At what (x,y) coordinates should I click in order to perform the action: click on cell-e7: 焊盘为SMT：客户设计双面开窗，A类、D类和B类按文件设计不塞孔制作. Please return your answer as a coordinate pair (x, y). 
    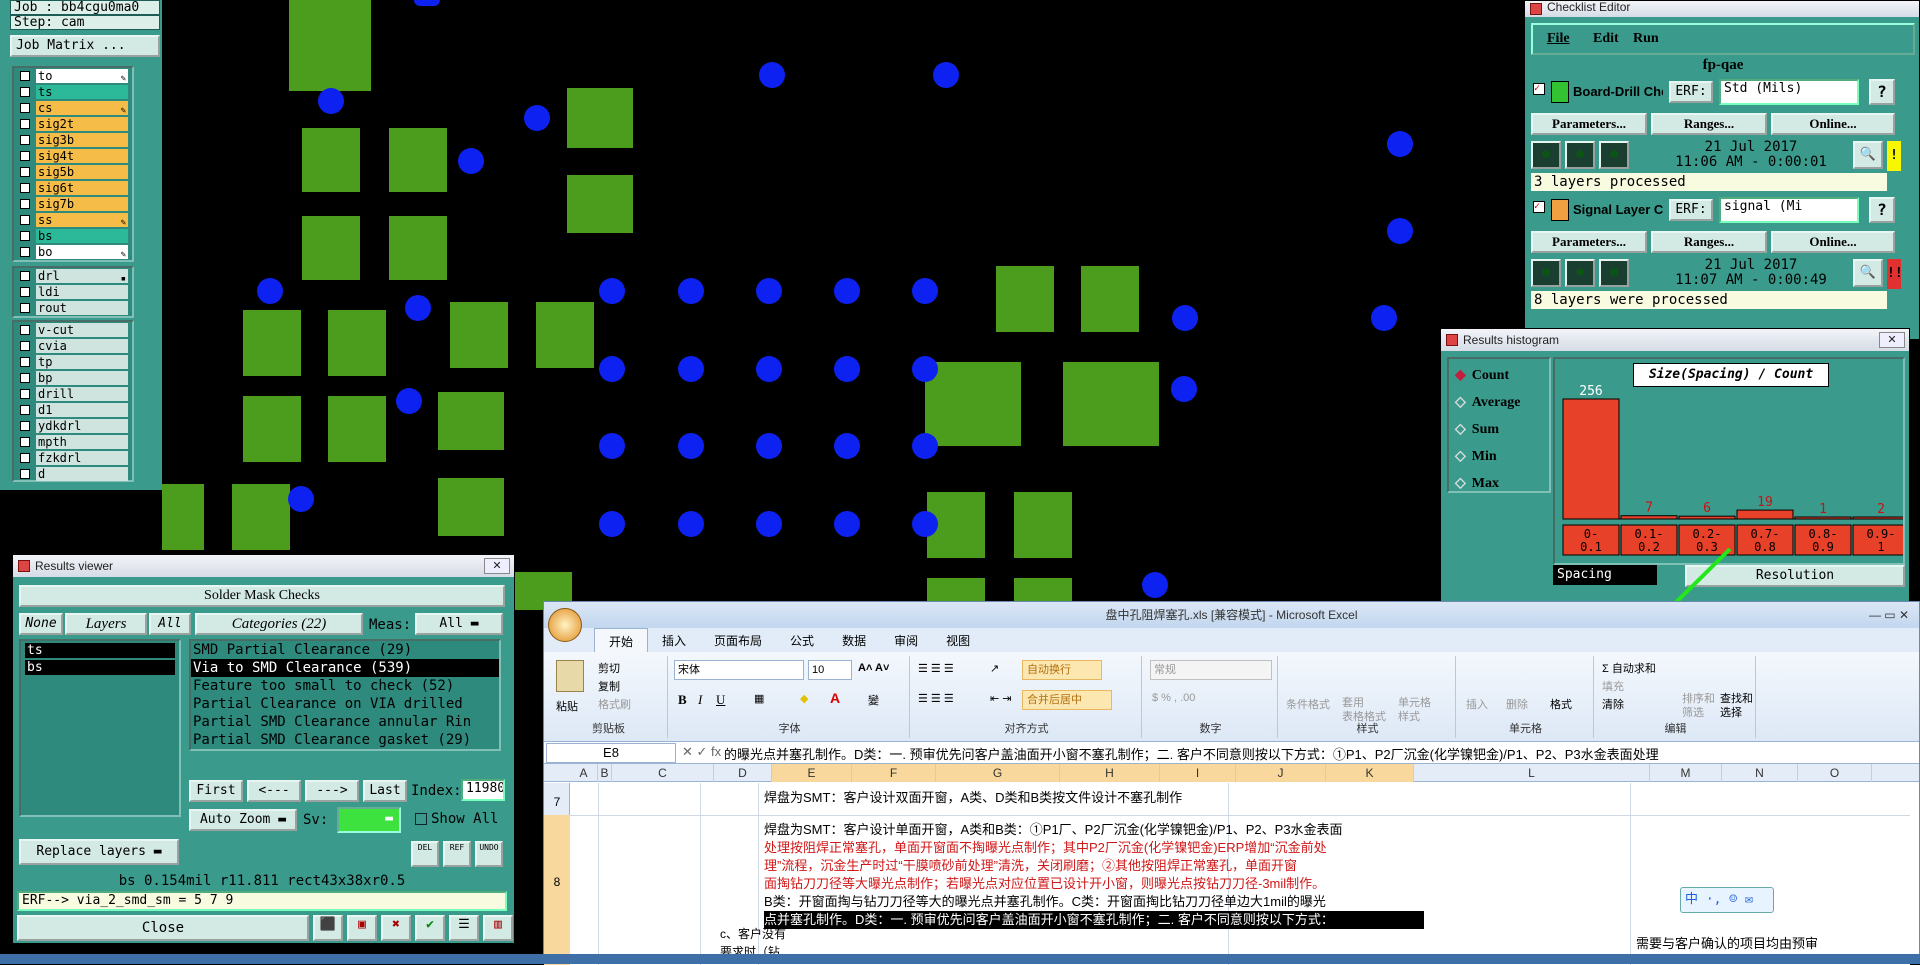
    Looking at the image, I should click on (973, 798).